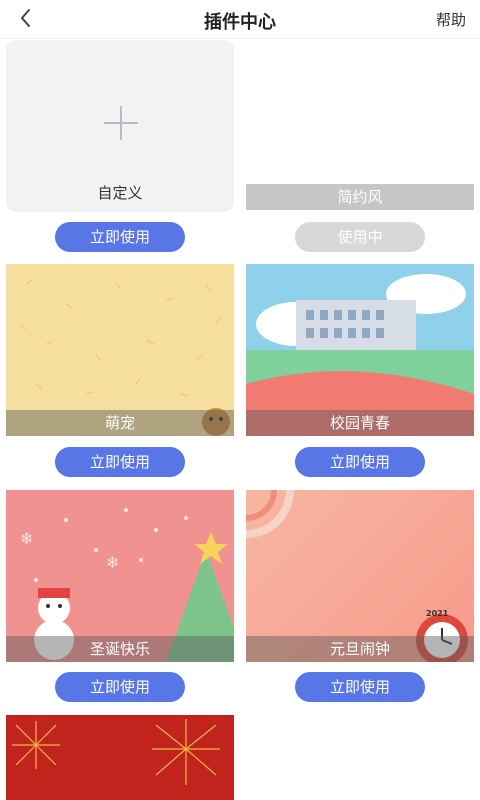  I want to click on in-use-button: 使用中, so click(360, 237).